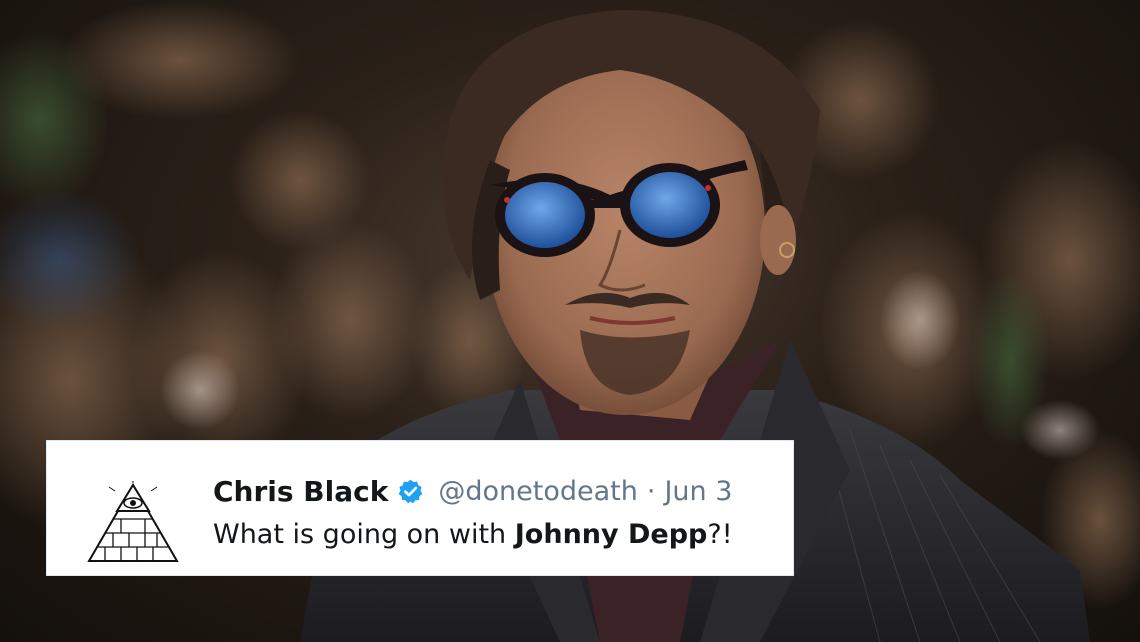  I want to click on pyramid-eye-icon, so click(133, 523).